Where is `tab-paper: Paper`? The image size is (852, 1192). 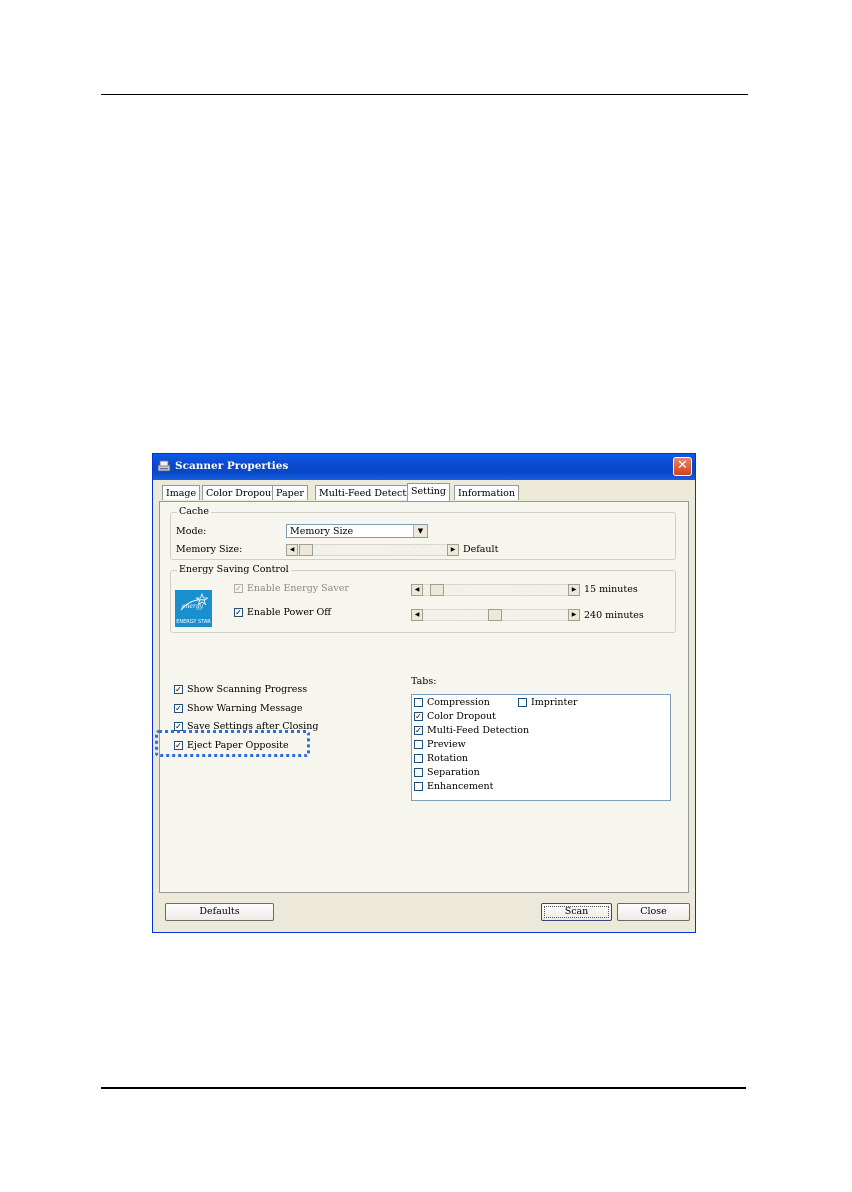 tab-paper: Paper is located at coordinates (290, 492).